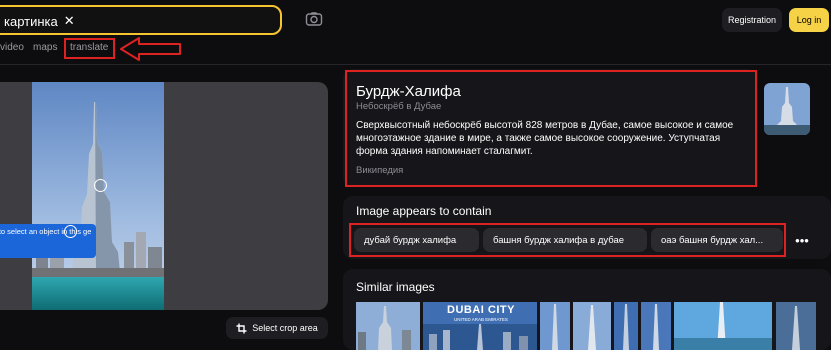 Image resolution: width=831 pixels, height=350 pixels. What do you see at coordinates (415, 64) in the screenshot?
I see `header-divider` at bounding box center [415, 64].